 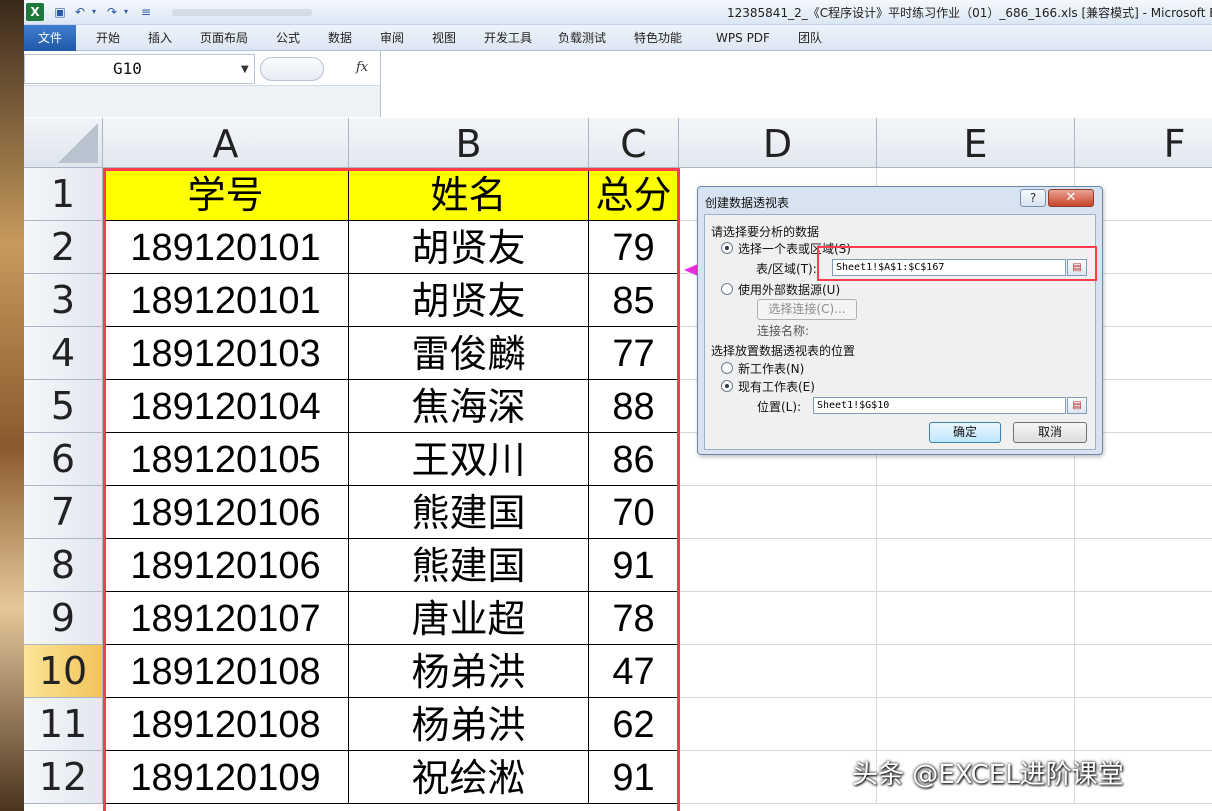 I want to click on radio-new-worksheet-label: 新工作表(N), so click(x=771, y=368).